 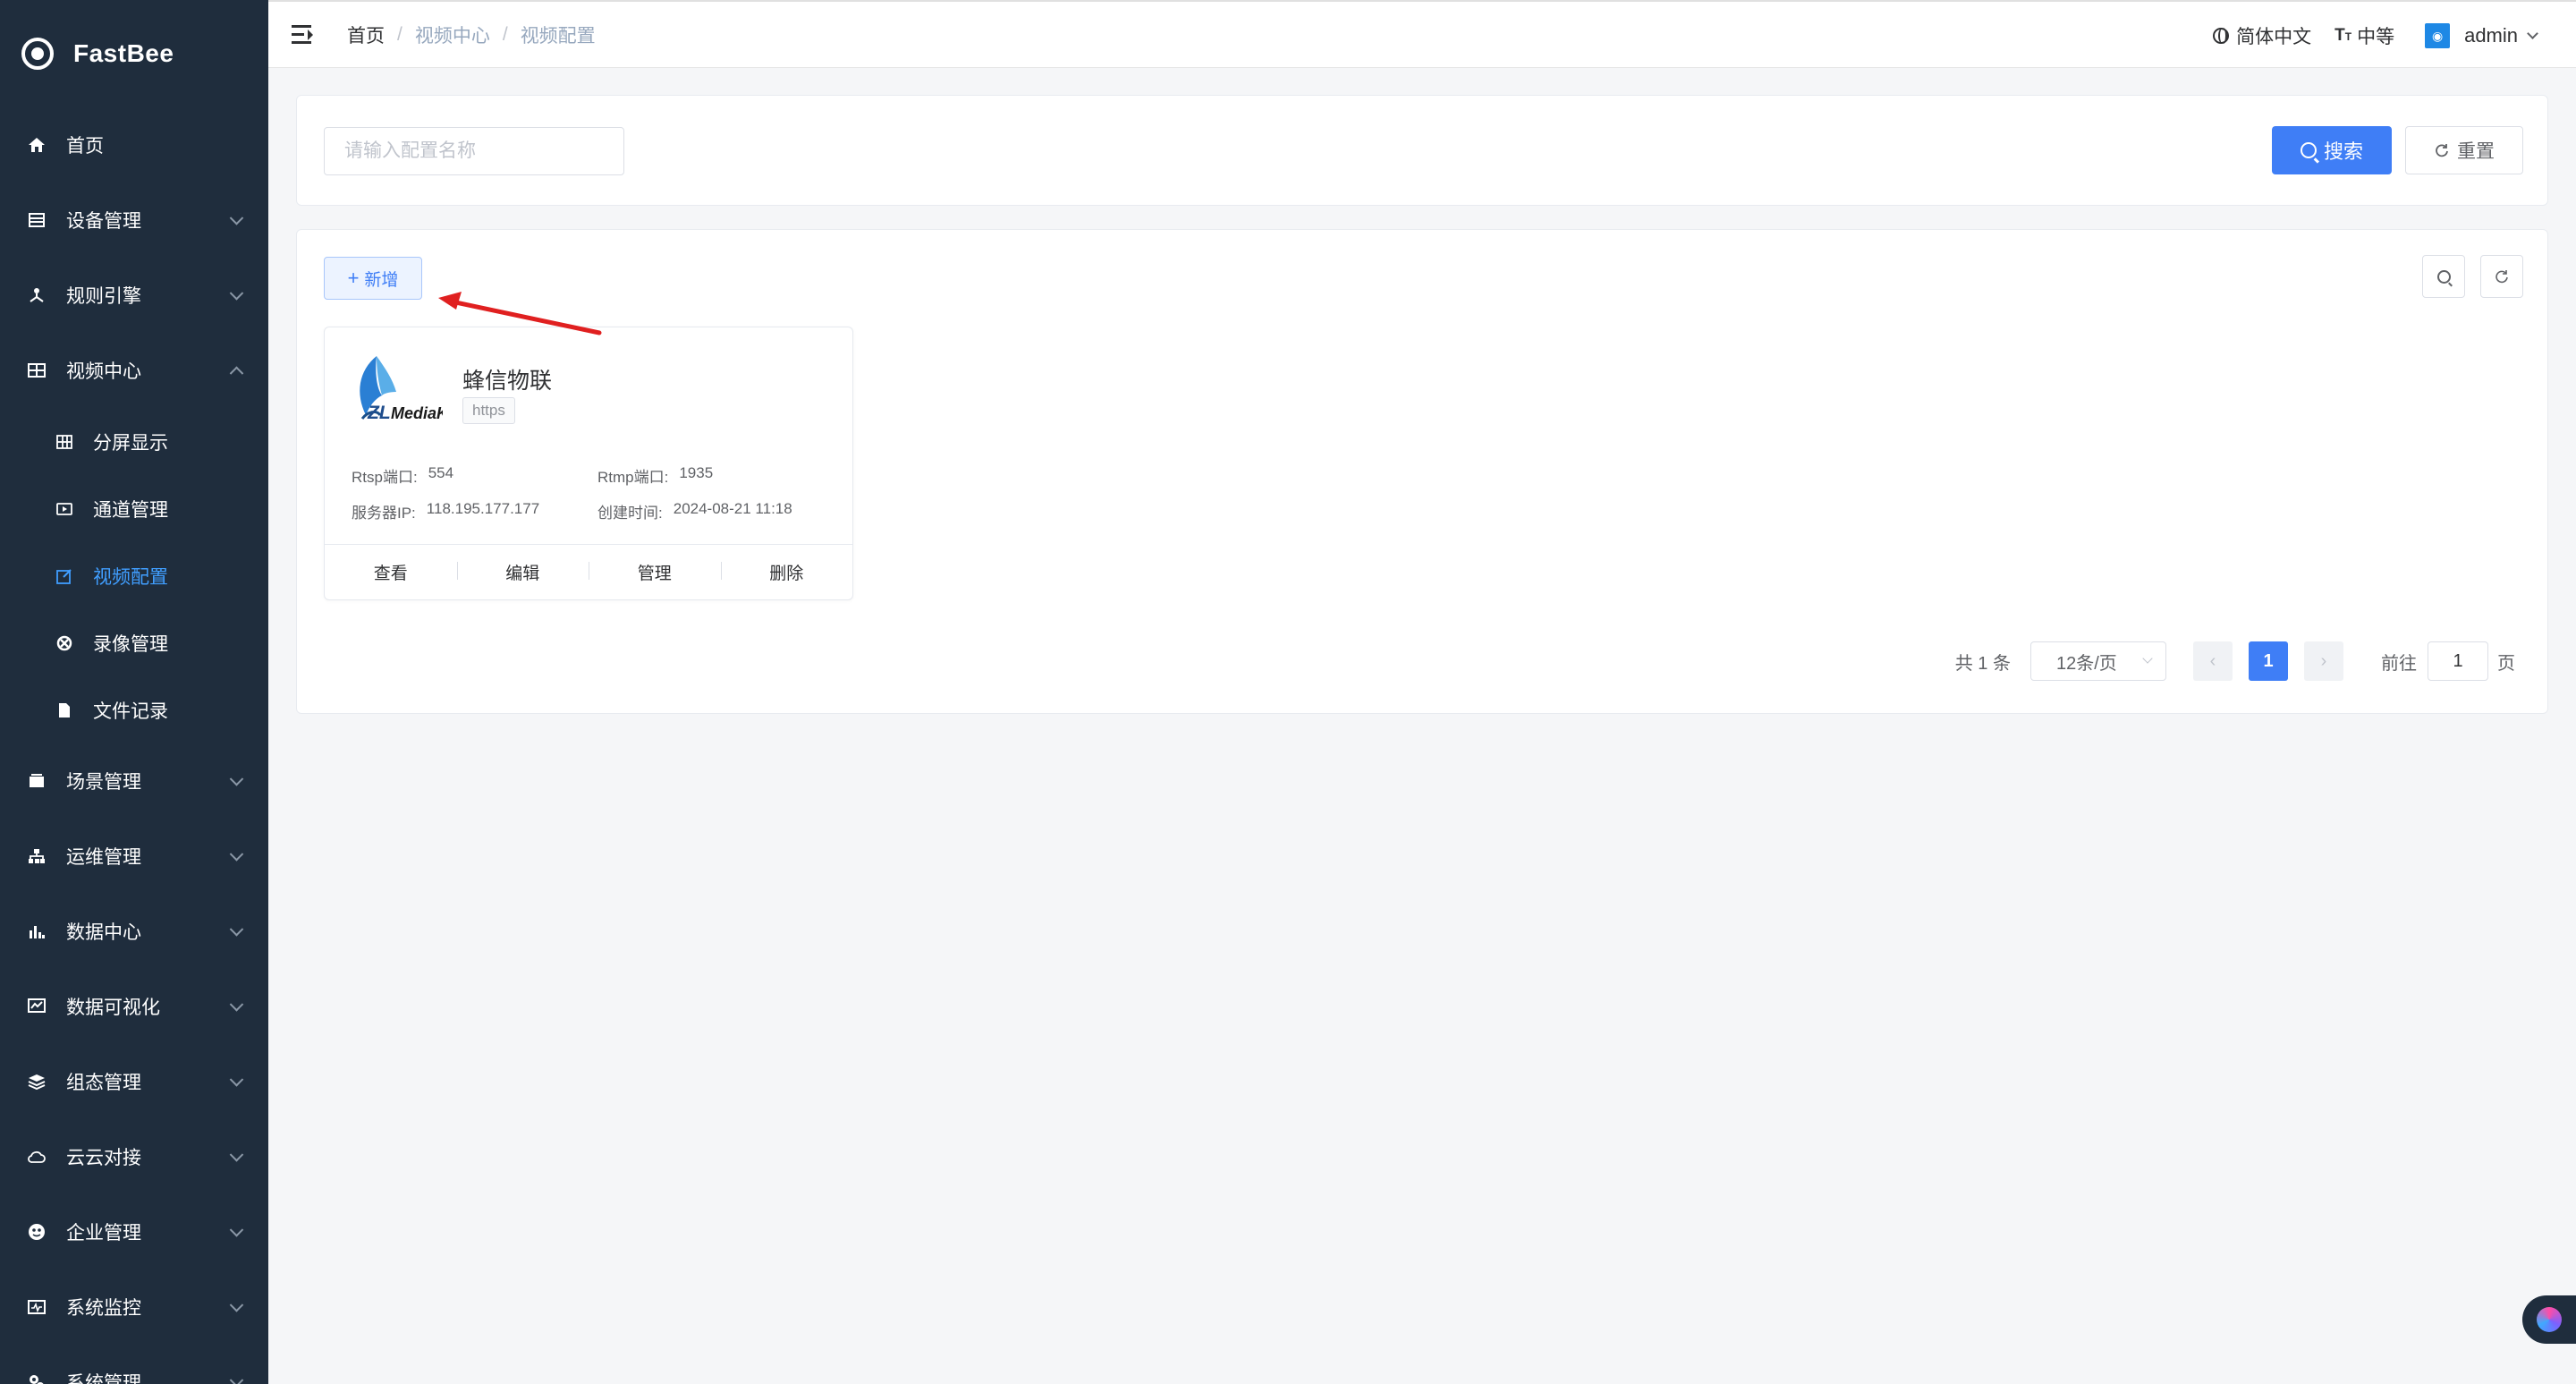 What do you see at coordinates (2506, 663) in the screenshot?
I see `page-suffix: 页` at bounding box center [2506, 663].